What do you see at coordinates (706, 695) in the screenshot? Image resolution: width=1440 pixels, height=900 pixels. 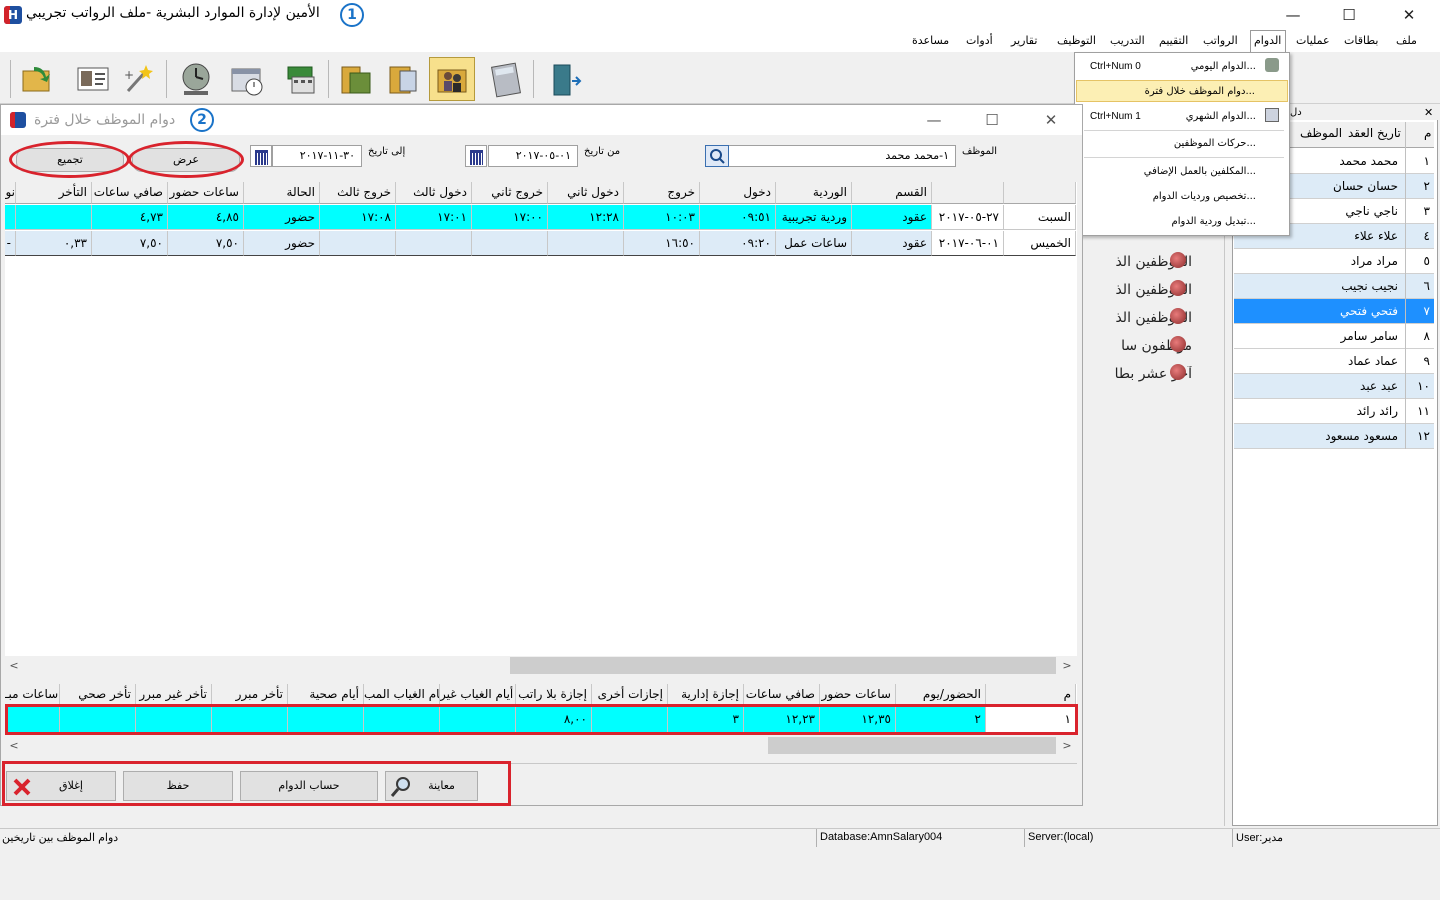 I see `summary-header-admin-leave: إجازة إدارية` at bounding box center [706, 695].